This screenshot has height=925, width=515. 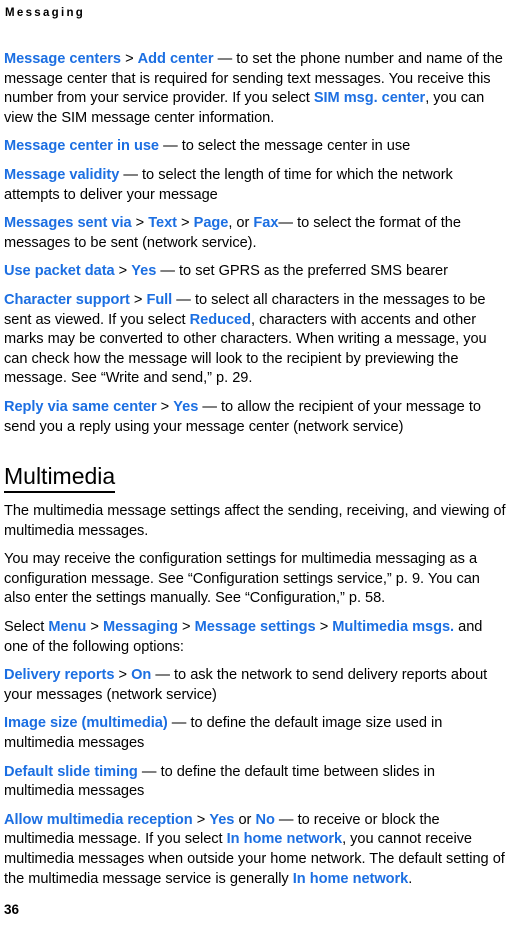 I want to click on ui-term: Default slide timing, so click(x=71, y=771).